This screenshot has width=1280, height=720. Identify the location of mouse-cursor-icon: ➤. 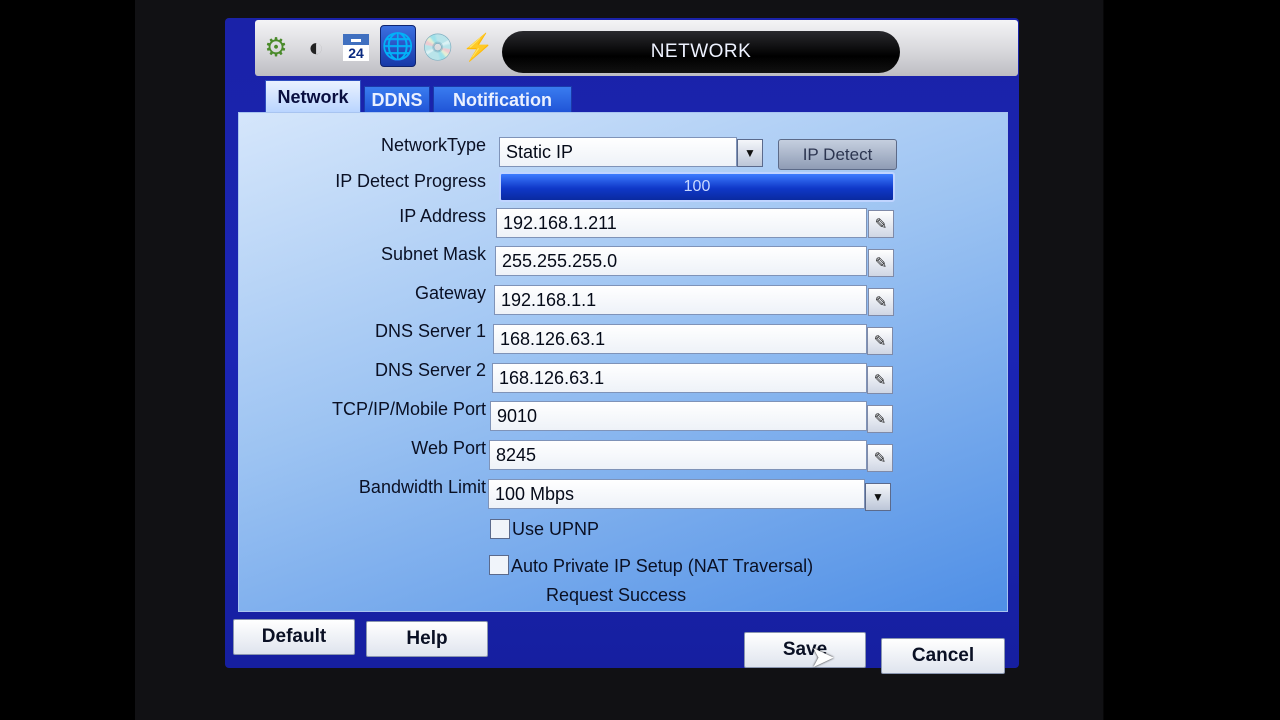
(823, 657).